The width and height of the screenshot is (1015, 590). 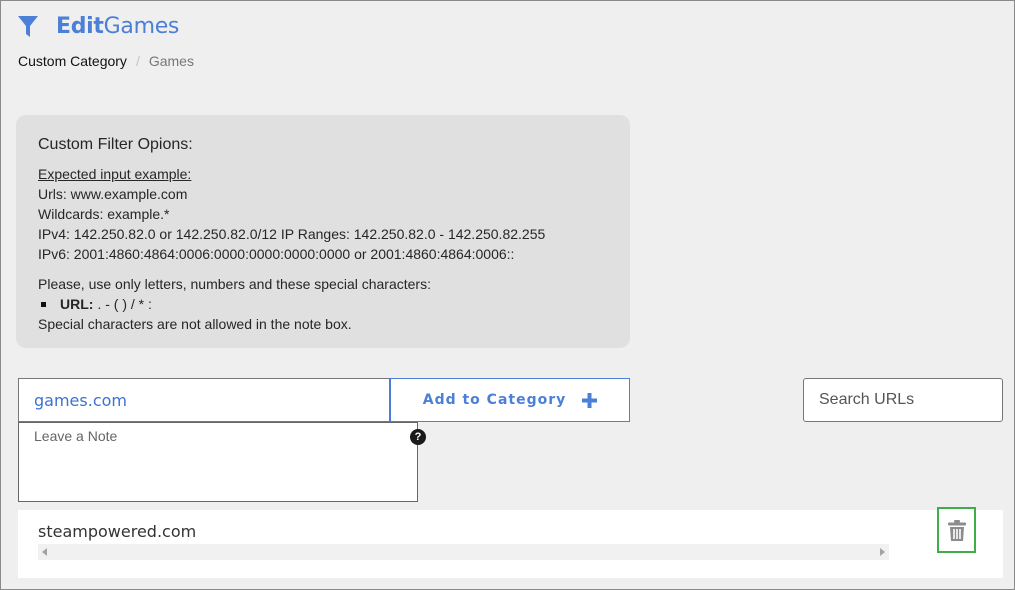 What do you see at coordinates (113, 194) in the screenshot?
I see `example-urls: Urls: www.example.com` at bounding box center [113, 194].